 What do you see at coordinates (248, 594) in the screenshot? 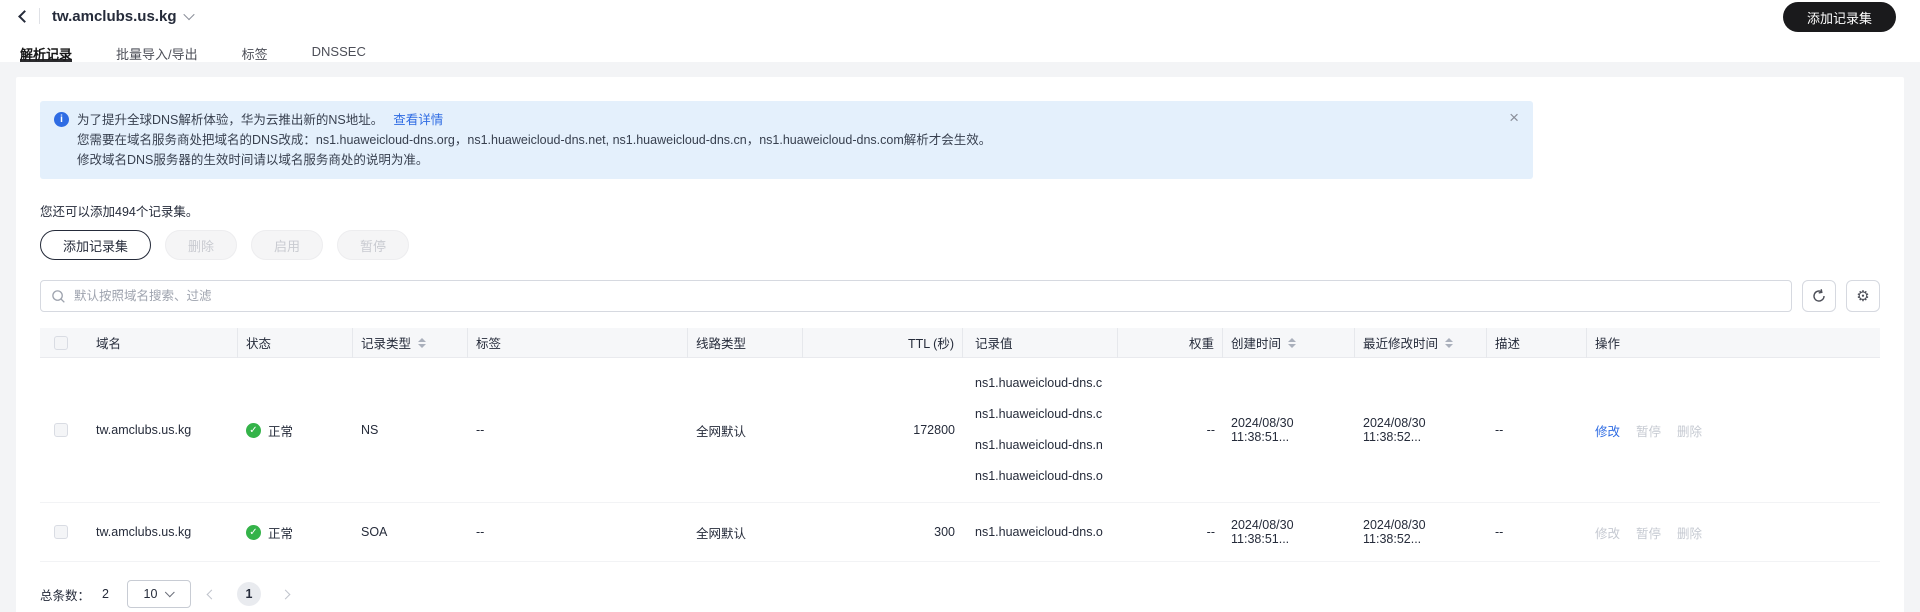
I see `current-page: 1` at bounding box center [248, 594].